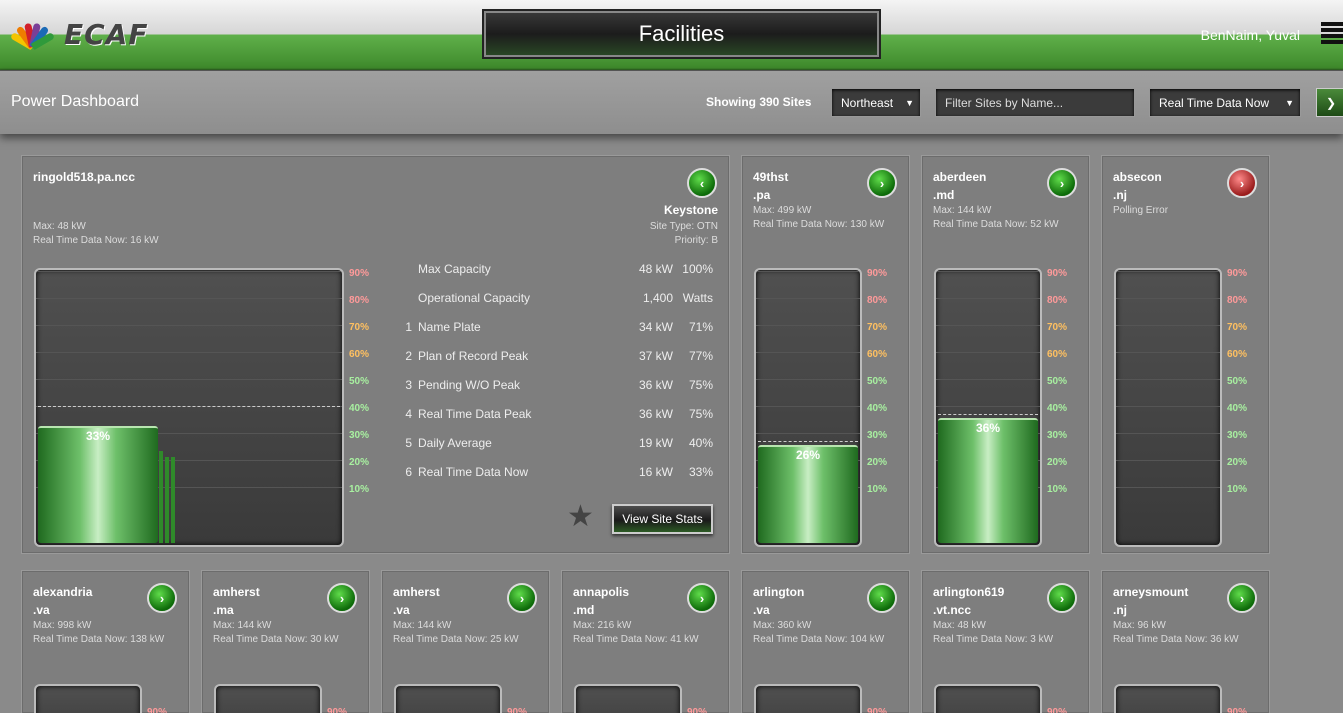 The image size is (1343, 713). I want to click on expand-options-button: ❯, so click(1329, 102).